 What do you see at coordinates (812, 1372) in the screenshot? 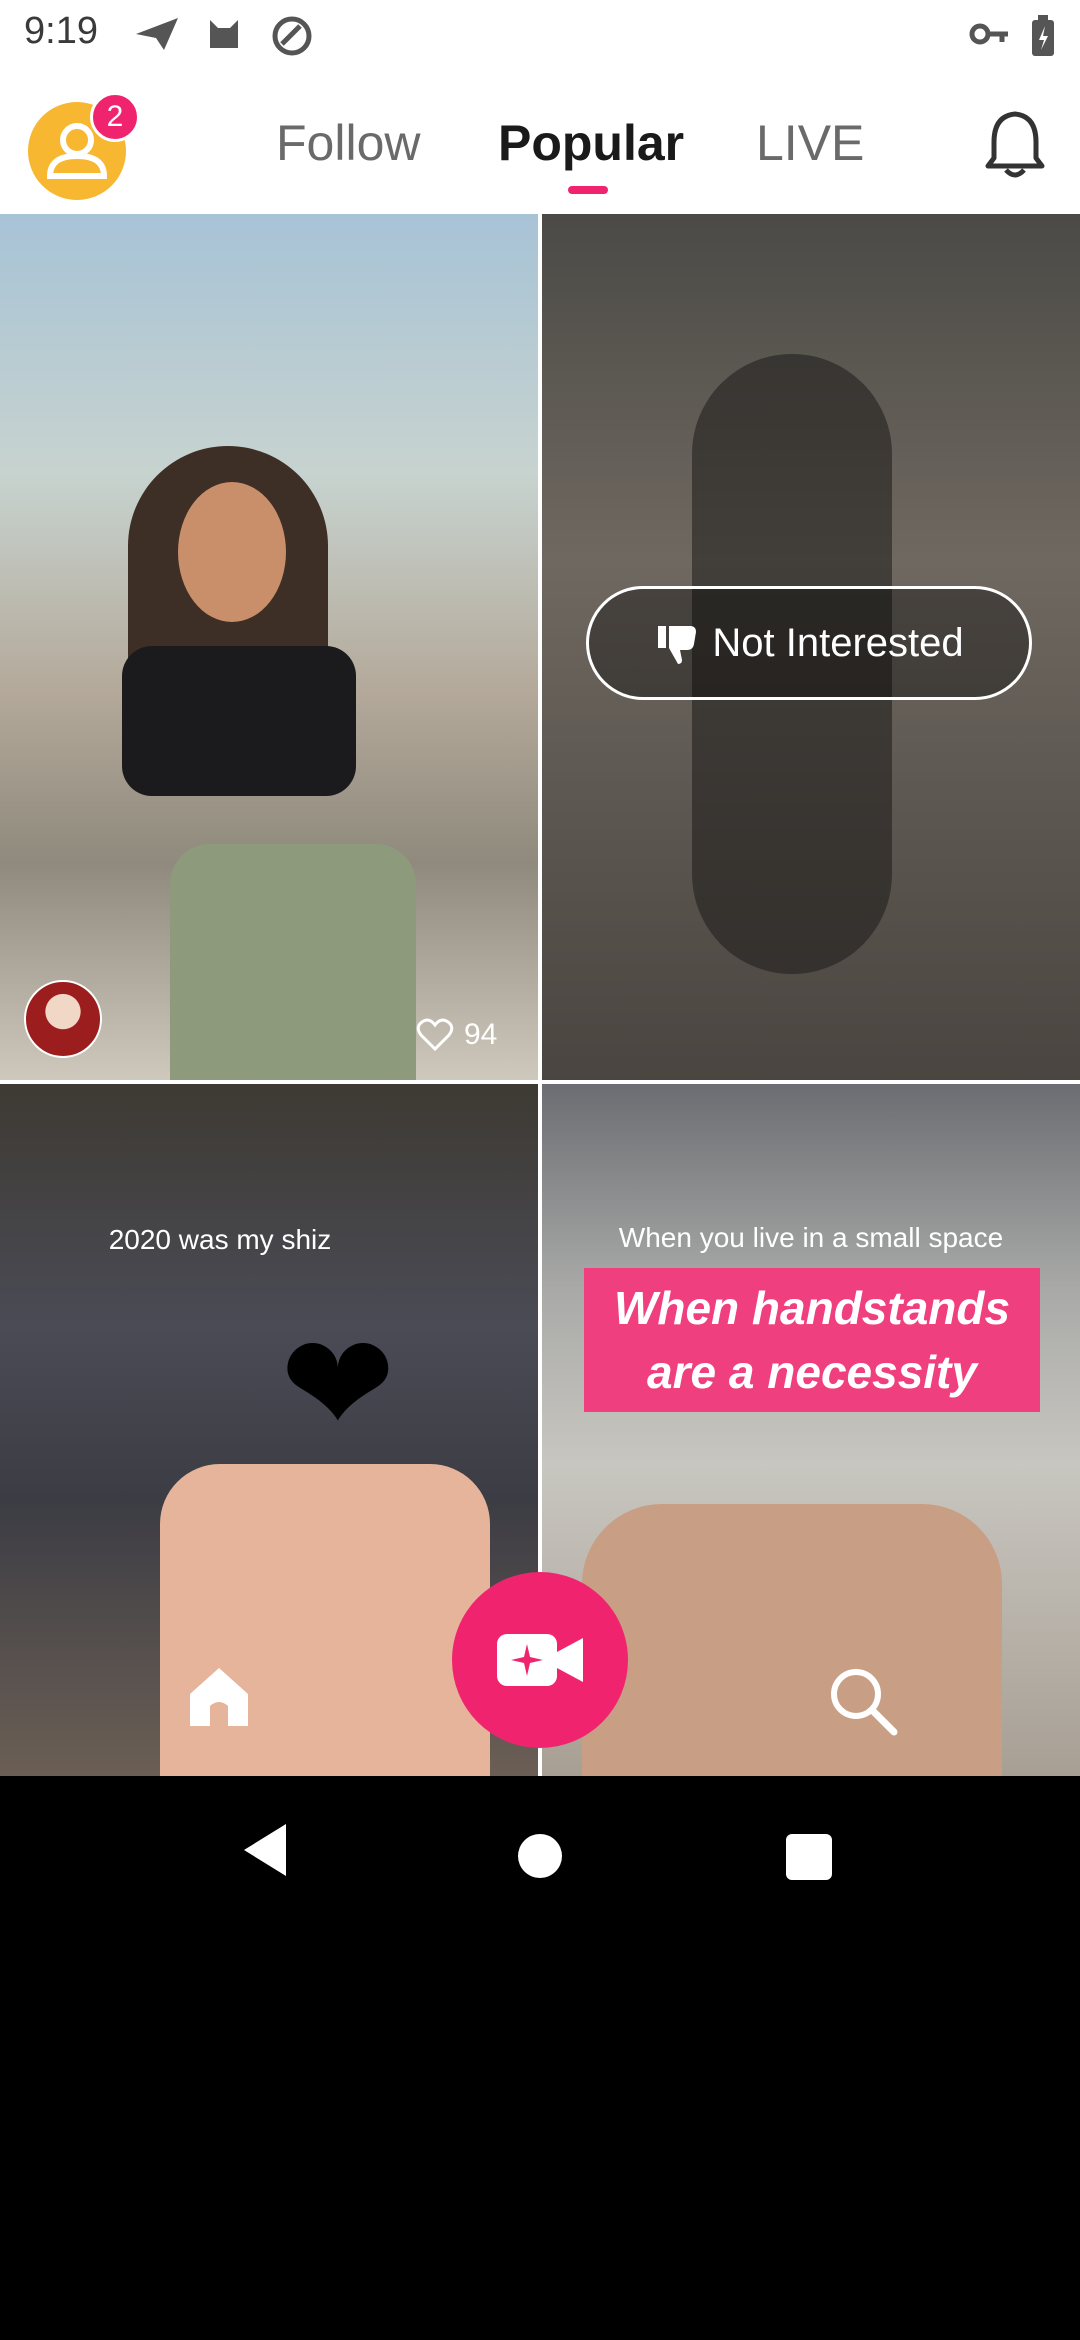
I see `banner-line: are a necessity` at bounding box center [812, 1372].